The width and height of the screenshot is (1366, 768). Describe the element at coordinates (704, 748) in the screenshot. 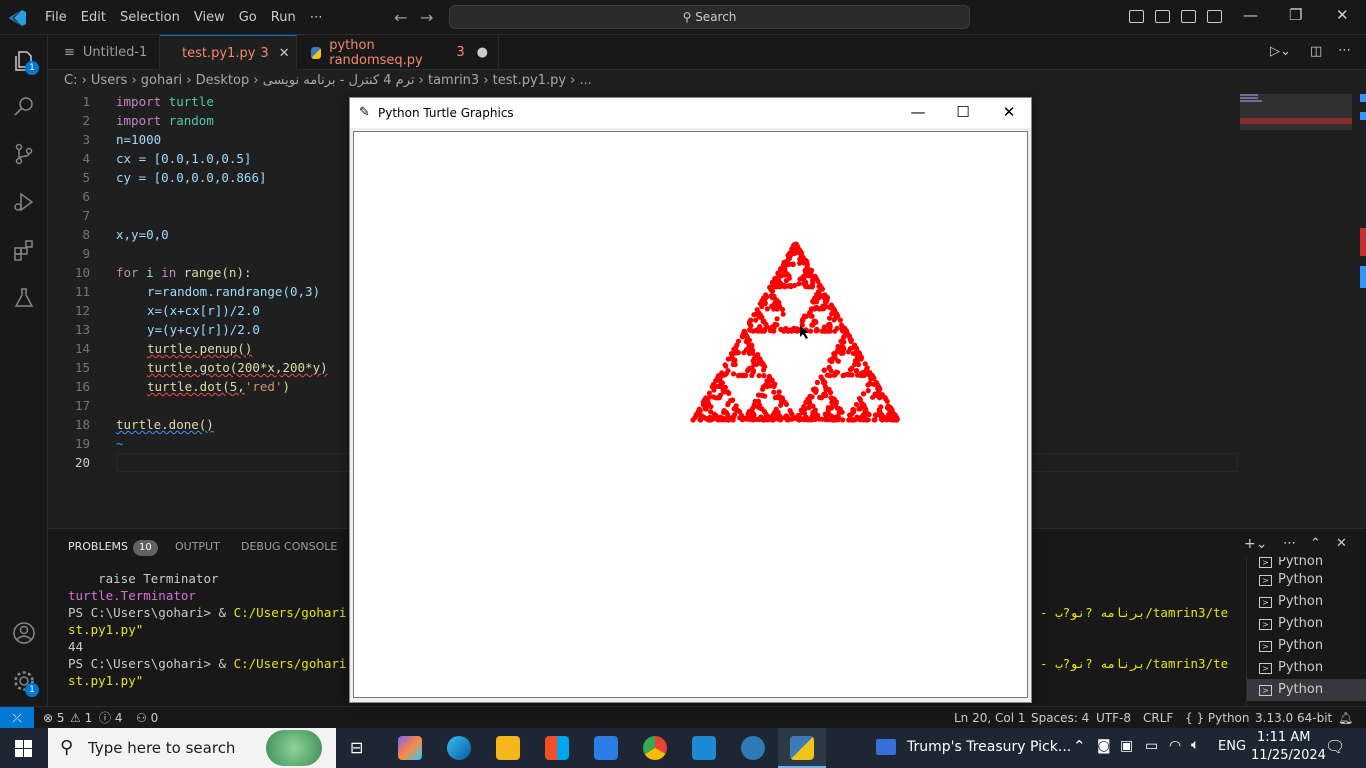

I see `vscode-taskbar-icon` at that location.